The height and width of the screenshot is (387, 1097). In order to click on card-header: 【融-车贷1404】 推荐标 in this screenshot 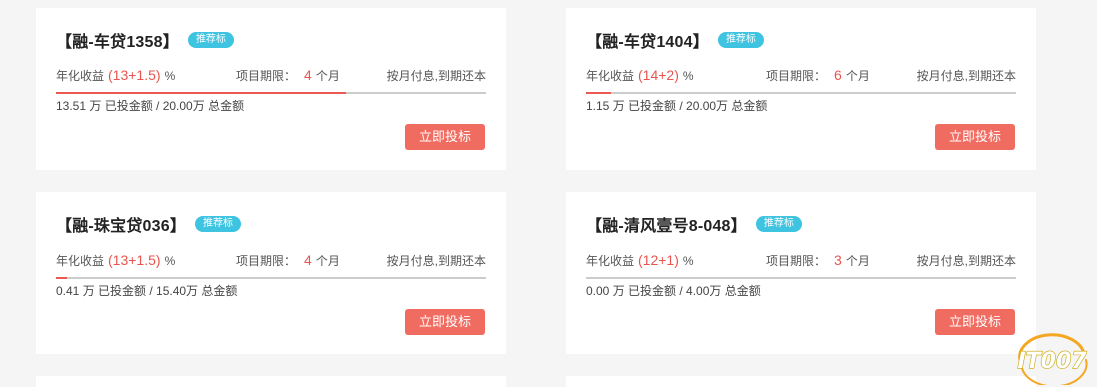, I will do `click(675, 40)`.